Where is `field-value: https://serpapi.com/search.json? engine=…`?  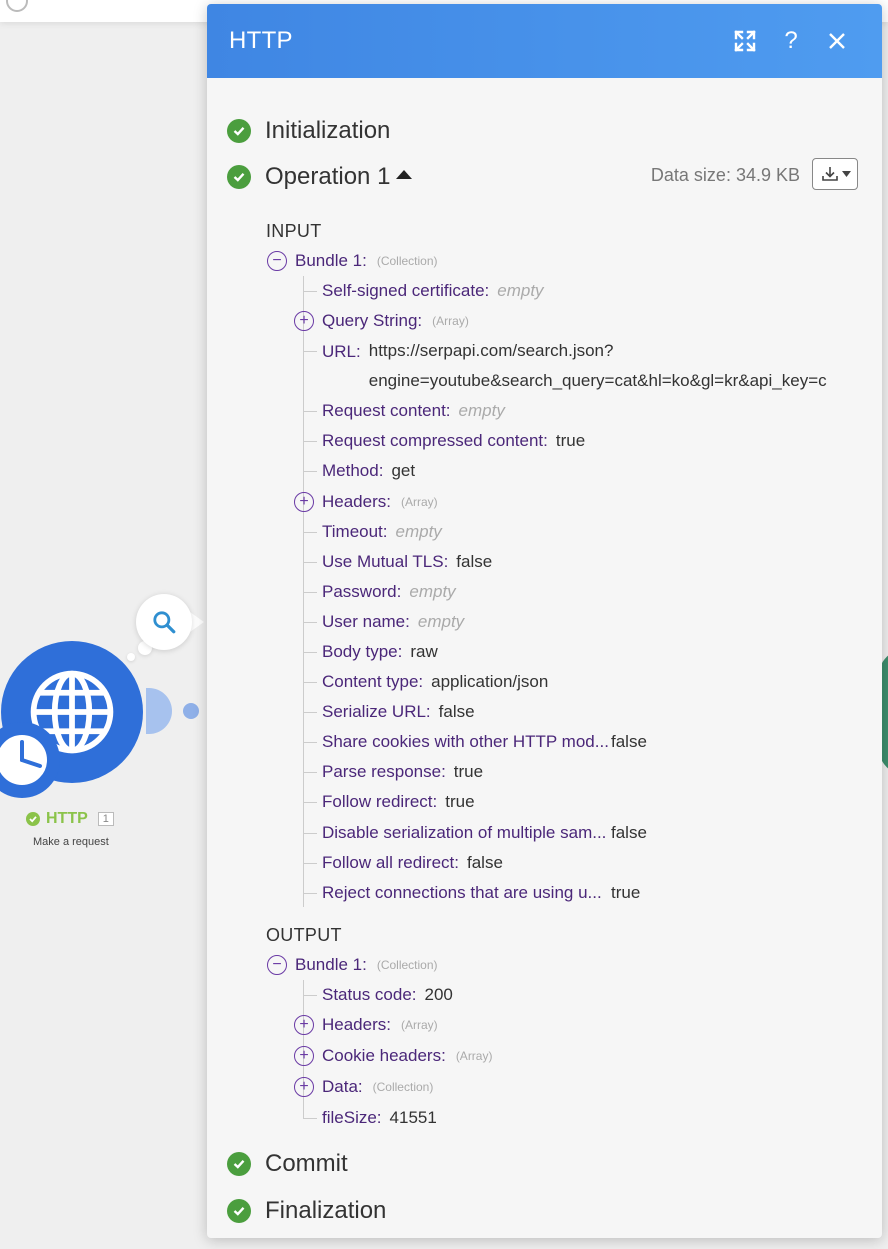
field-value: https://serpapi.com/search.json? engine=… is located at coordinates (598, 366).